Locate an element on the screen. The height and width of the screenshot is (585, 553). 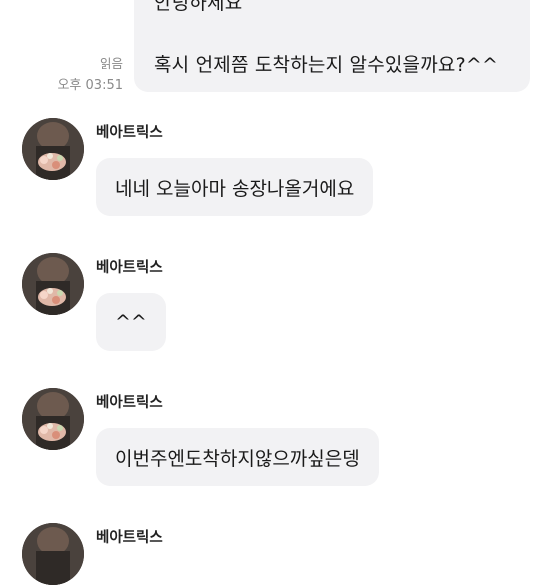
message-timestamp: 오후 03:51 is located at coordinates (90, 85).